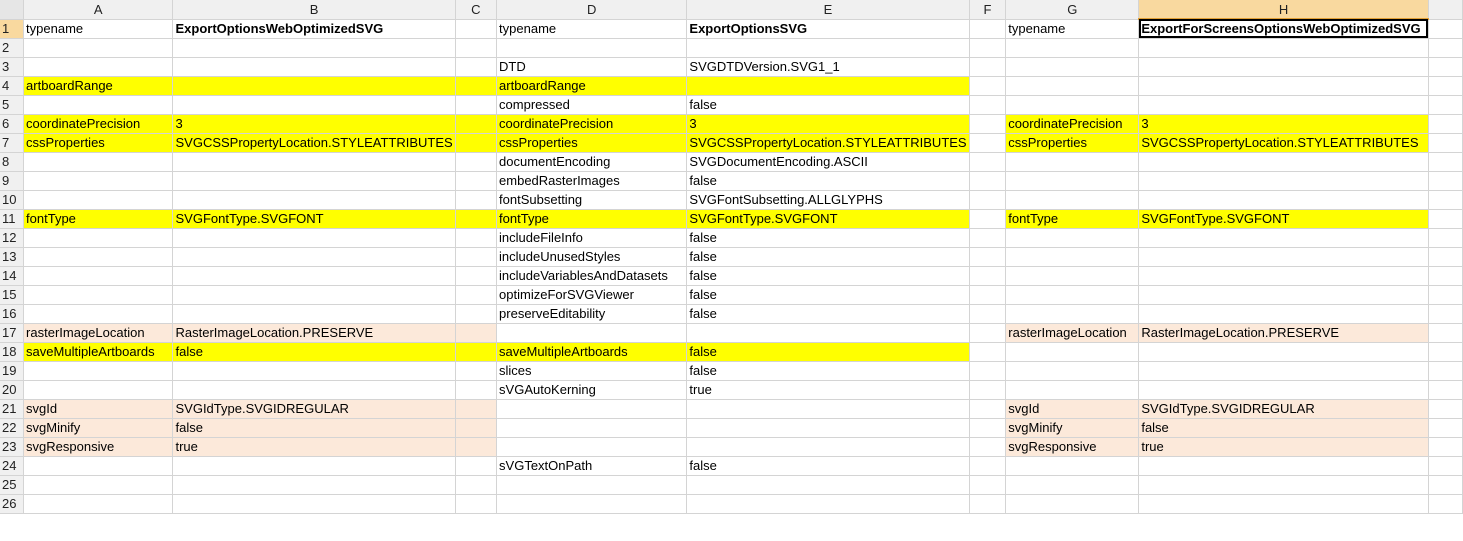 The image size is (1463, 541). Describe the element at coordinates (988, 257) in the screenshot. I see `cell-f13` at that location.